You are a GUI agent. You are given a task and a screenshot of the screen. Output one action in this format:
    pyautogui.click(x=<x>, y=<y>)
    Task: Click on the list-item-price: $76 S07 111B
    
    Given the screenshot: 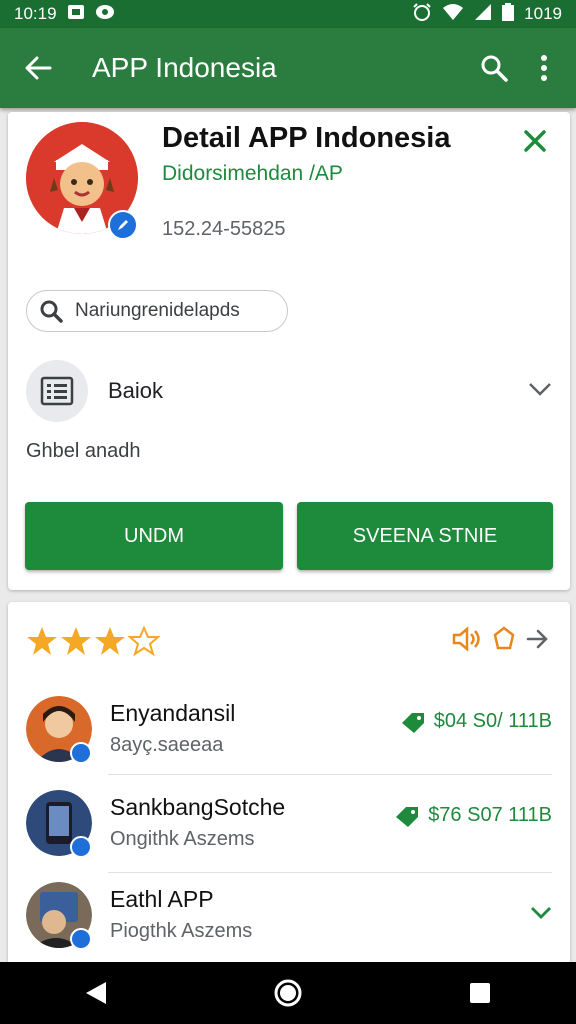 What is the action you would take?
    pyautogui.click(x=473, y=815)
    